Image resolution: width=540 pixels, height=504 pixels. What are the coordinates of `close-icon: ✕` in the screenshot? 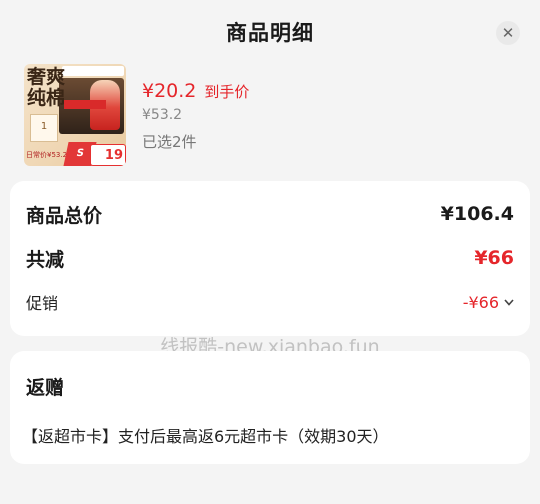 It's located at (508, 32).